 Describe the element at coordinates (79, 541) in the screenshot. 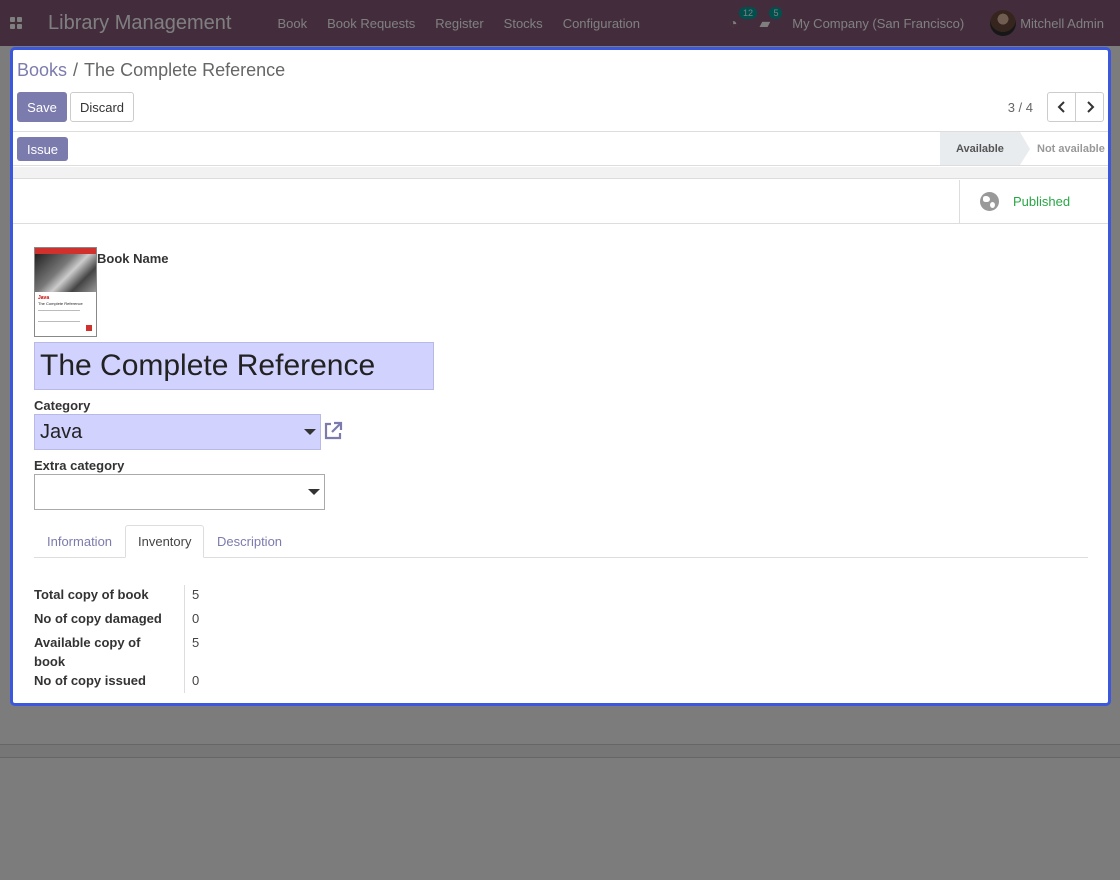

I see `tab-information: Information` at that location.